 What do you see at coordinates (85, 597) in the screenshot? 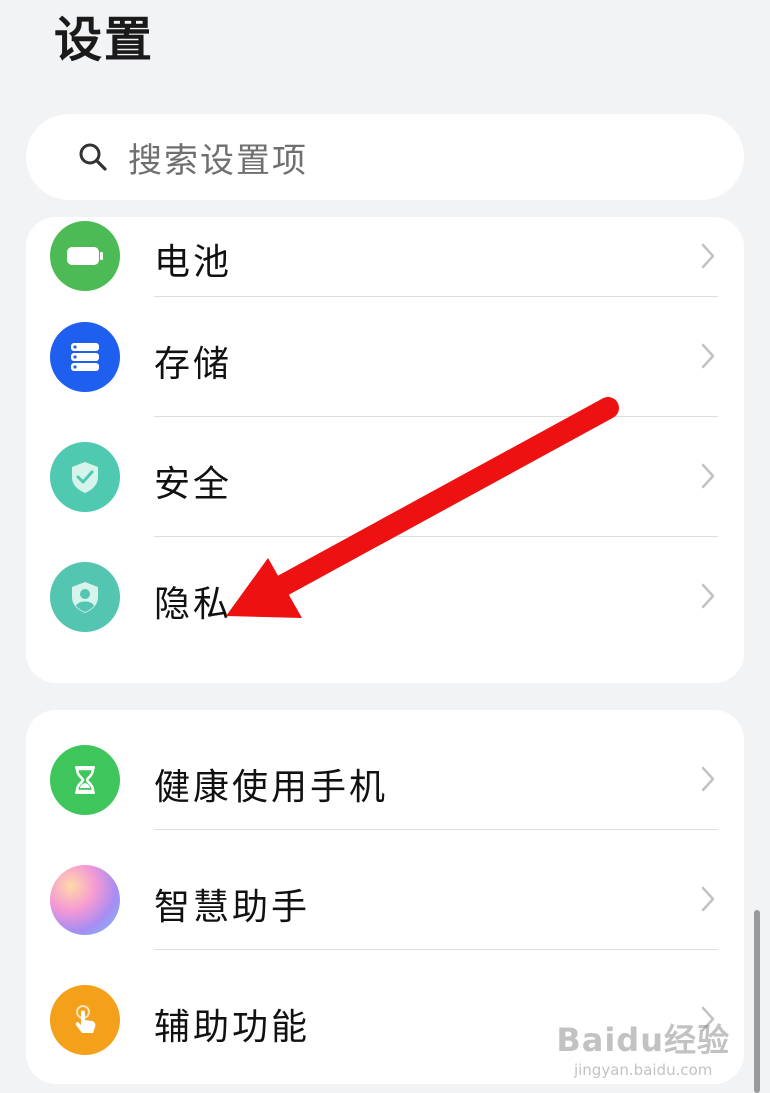
I see `privacy-shield-icon` at bounding box center [85, 597].